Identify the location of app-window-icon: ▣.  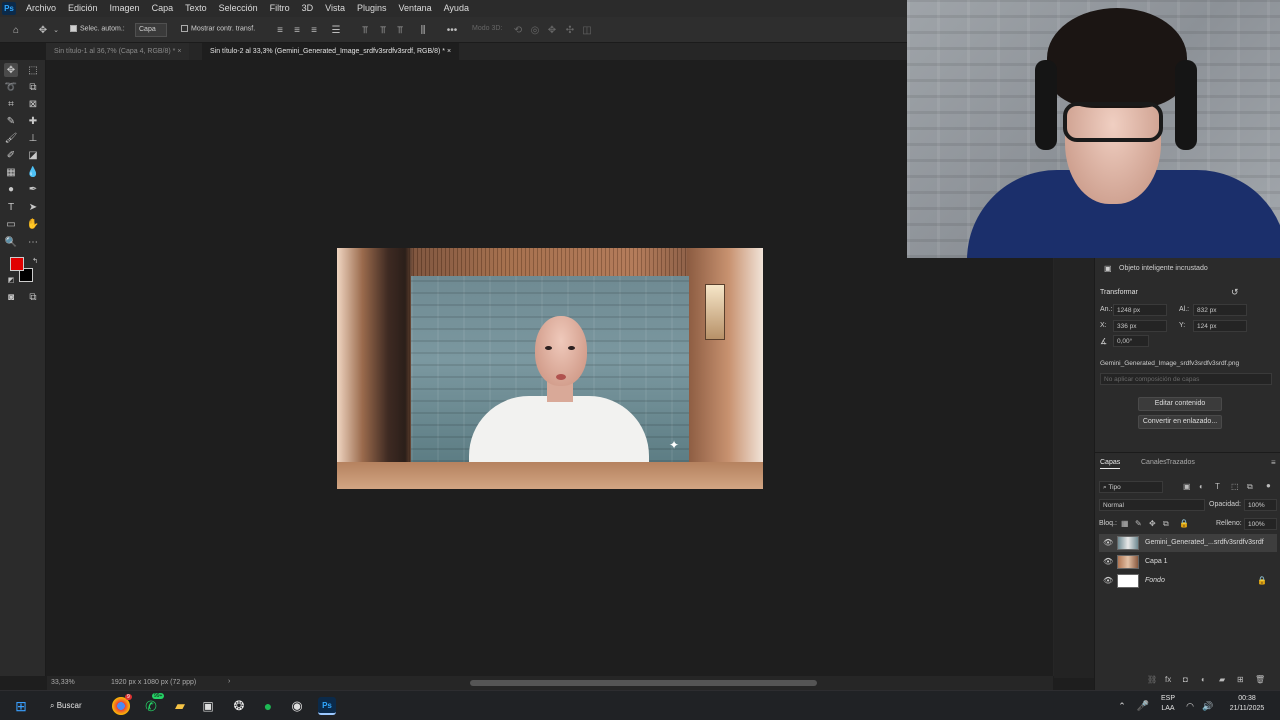
(208, 706).